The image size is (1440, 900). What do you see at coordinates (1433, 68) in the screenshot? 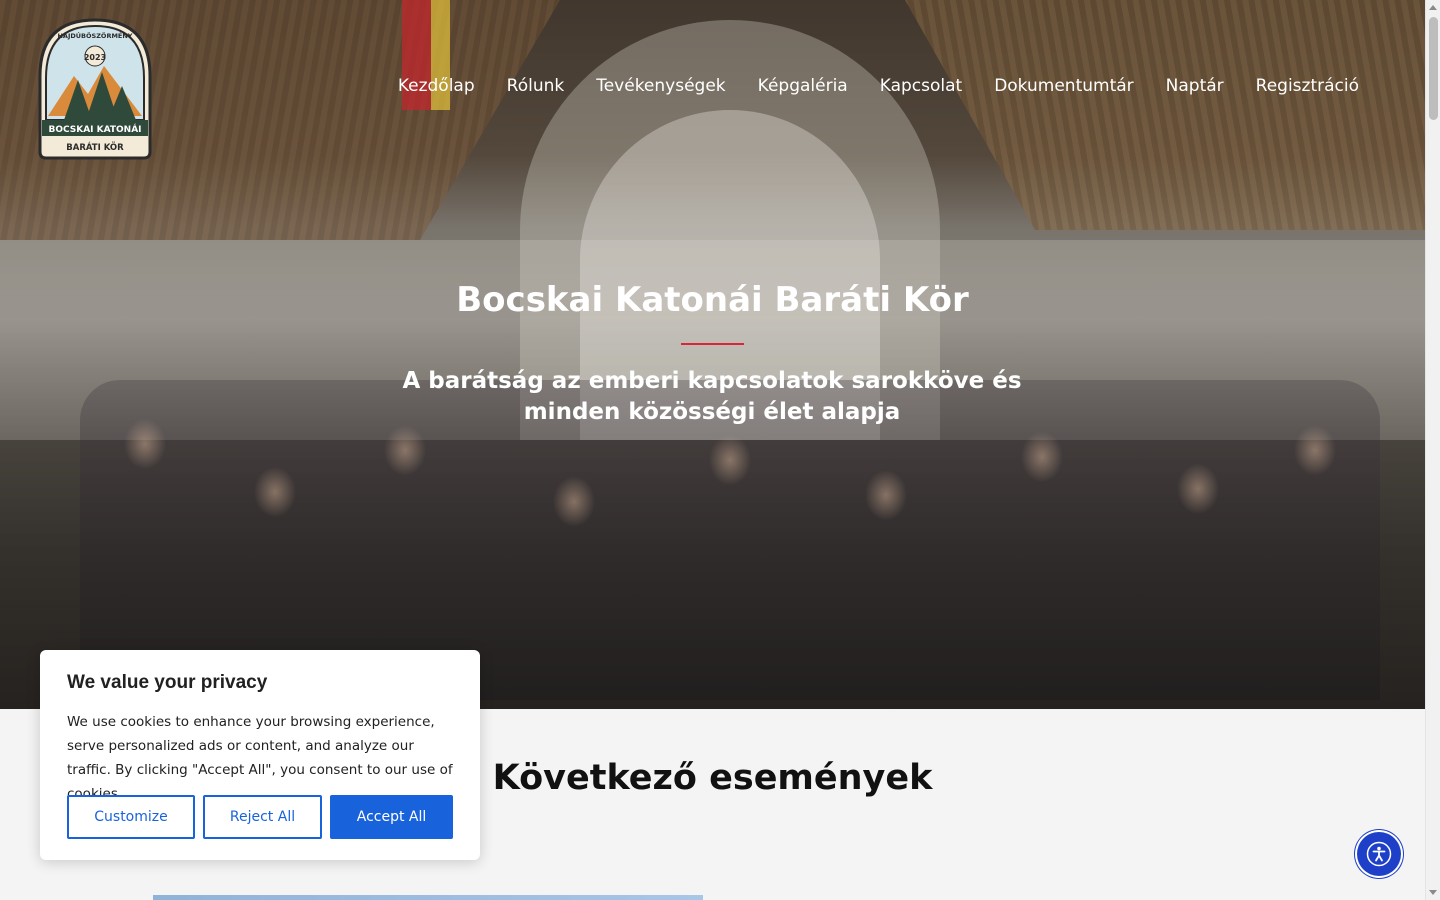
I see `scroll-thumb` at bounding box center [1433, 68].